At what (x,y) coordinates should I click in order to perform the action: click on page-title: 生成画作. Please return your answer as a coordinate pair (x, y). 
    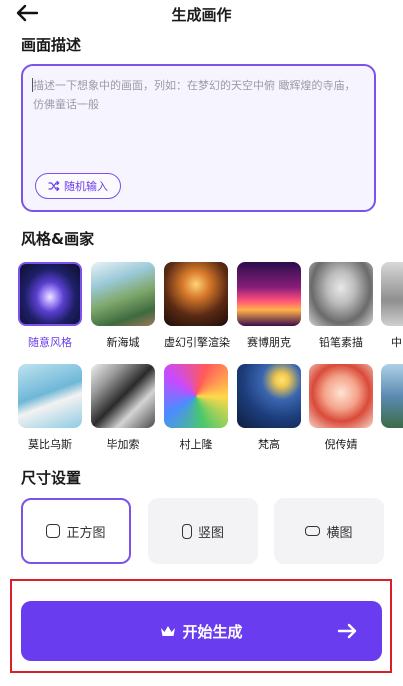
    Looking at the image, I should click on (201, 15).